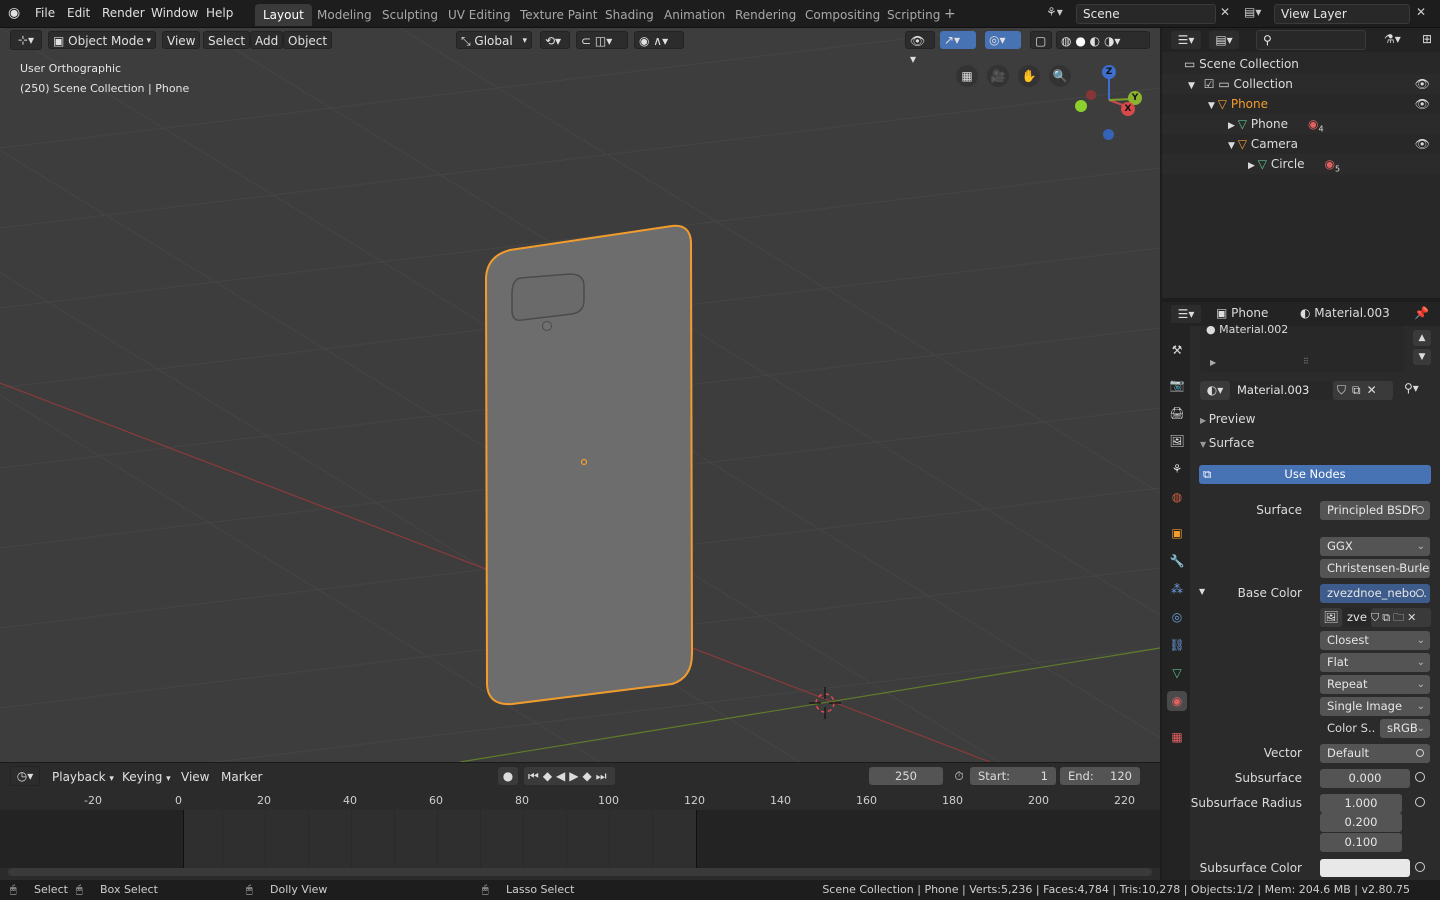 The height and width of the screenshot is (900, 1440). What do you see at coordinates (267, 40) in the screenshot?
I see `menu-add: Add` at bounding box center [267, 40].